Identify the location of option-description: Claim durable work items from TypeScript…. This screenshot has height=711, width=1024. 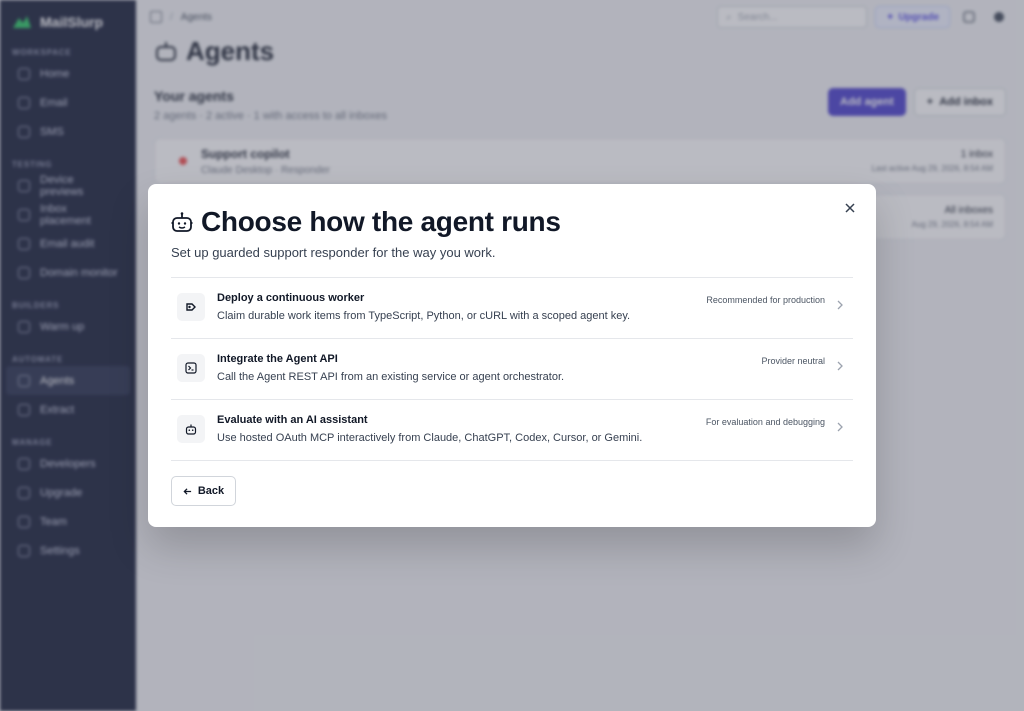
(424, 316).